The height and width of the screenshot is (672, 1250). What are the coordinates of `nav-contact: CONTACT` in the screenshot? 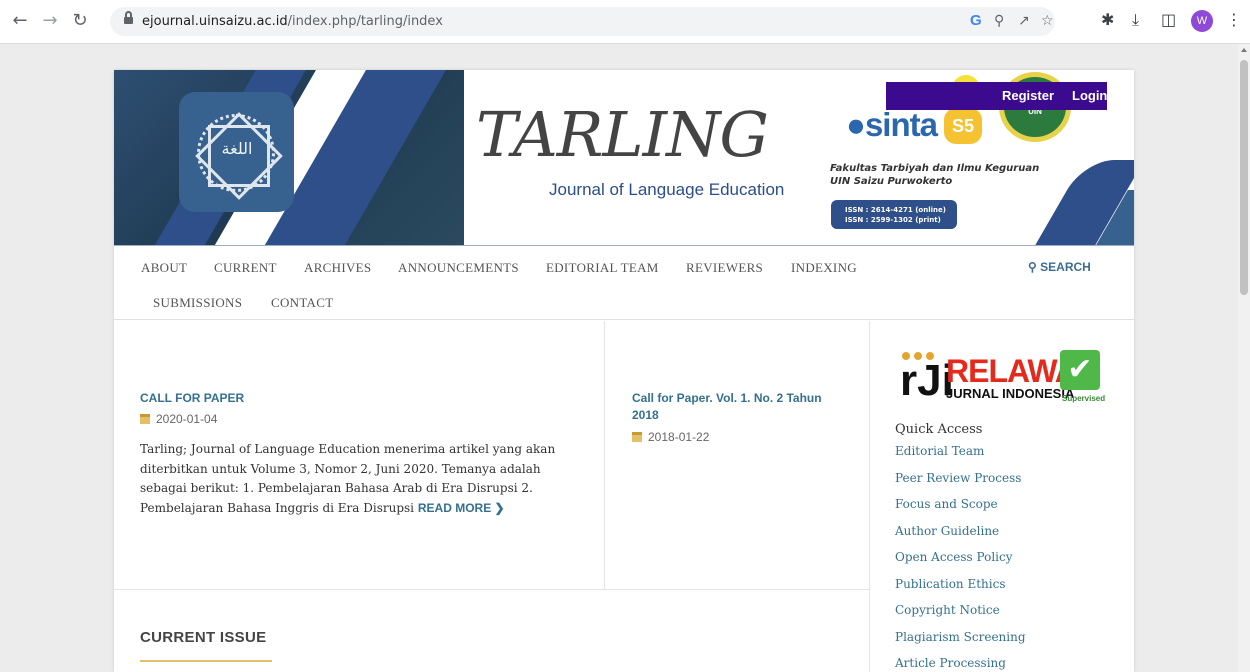 It's located at (302, 303).